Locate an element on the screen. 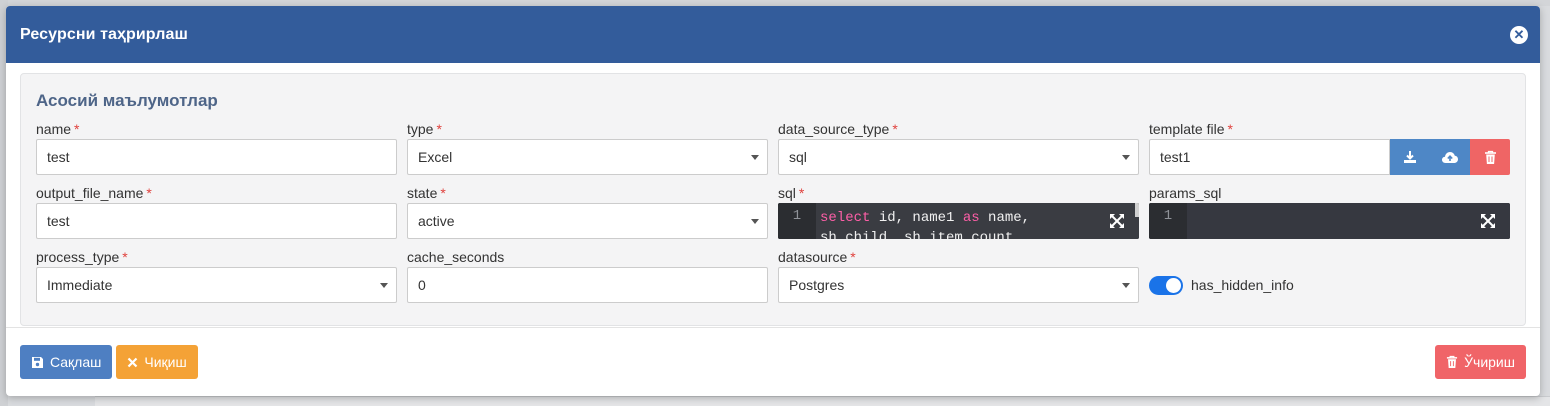 This screenshot has width=1550, height=406. editor-scrollbar is located at coordinates (1137, 210).